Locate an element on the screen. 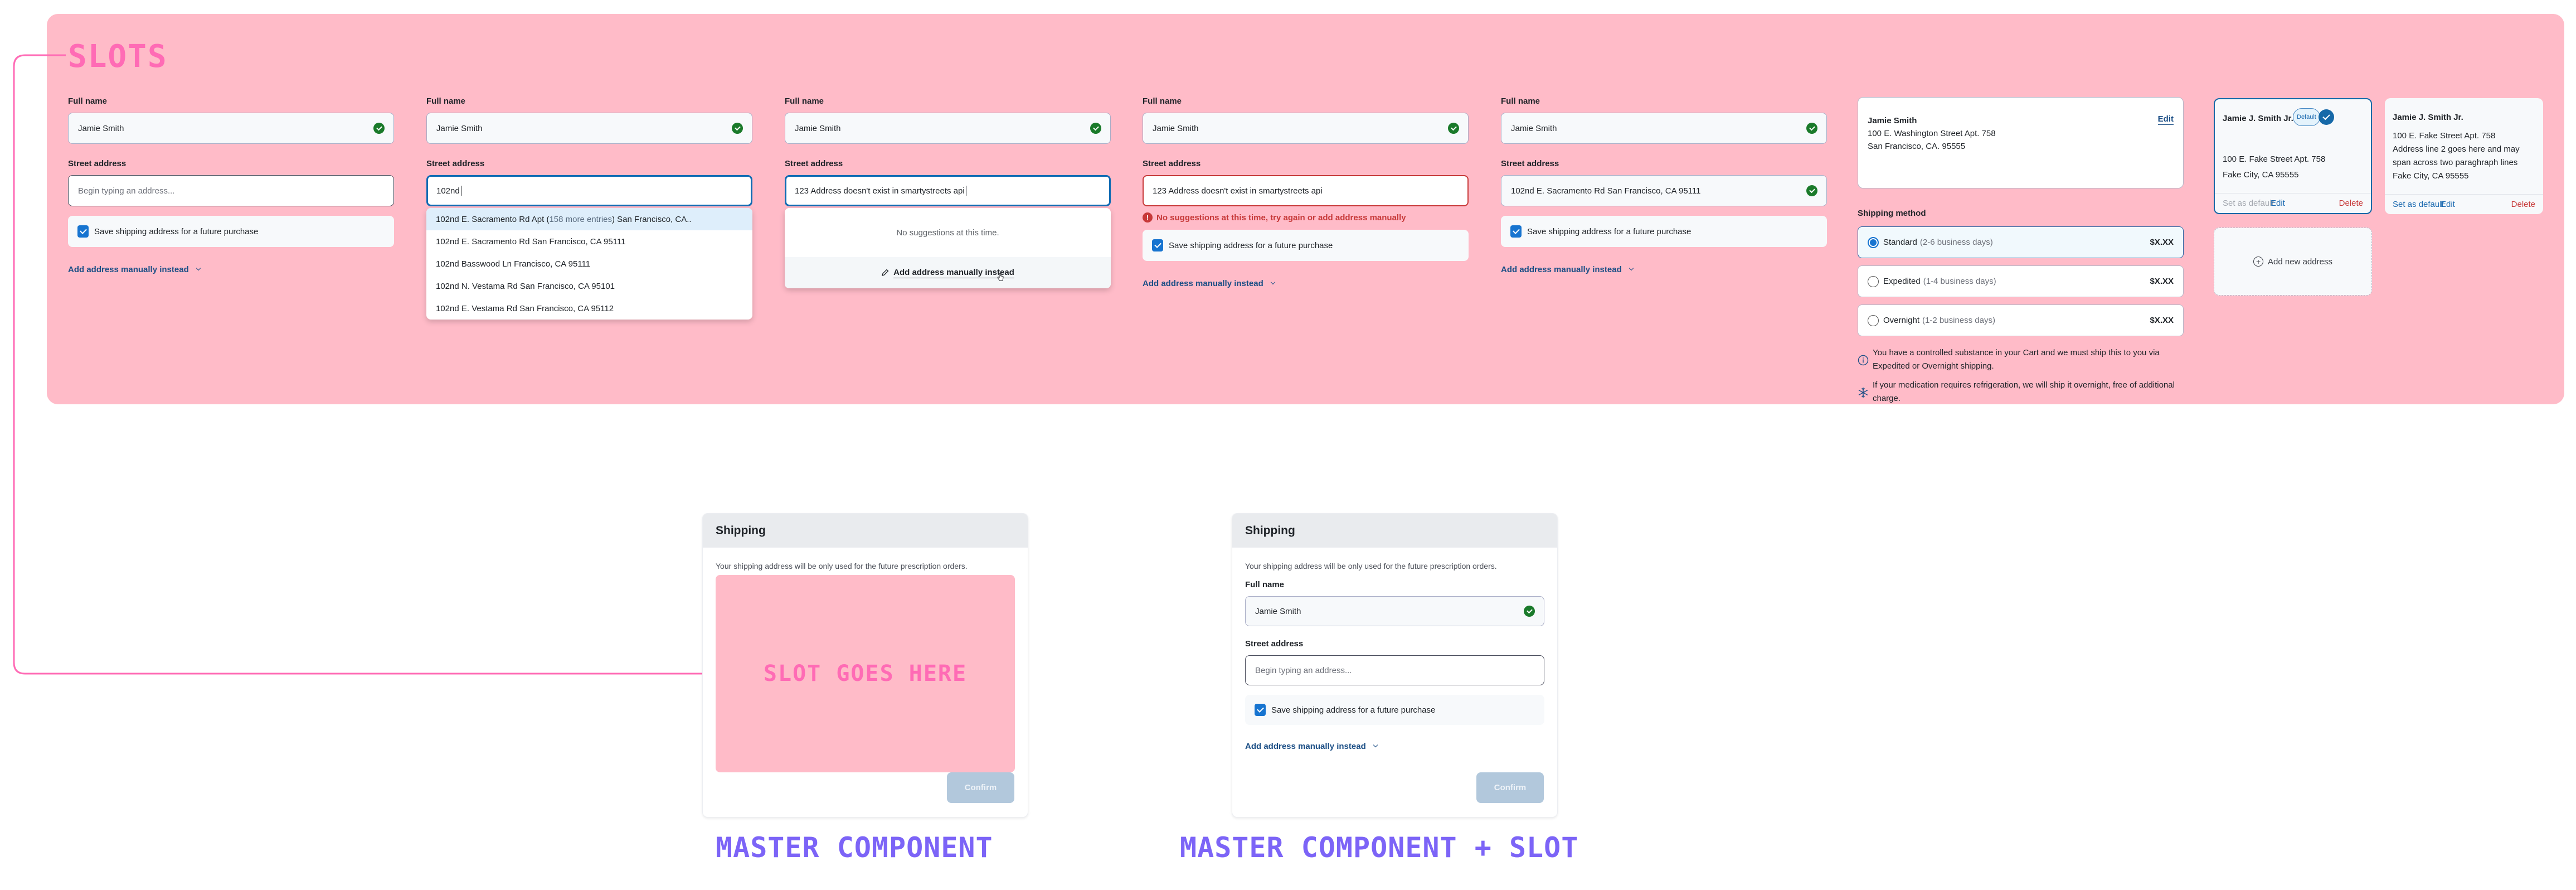 The height and width of the screenshot is (890, 2576). set-as-default-button: Set as default is located at coordinates (2419, 205).